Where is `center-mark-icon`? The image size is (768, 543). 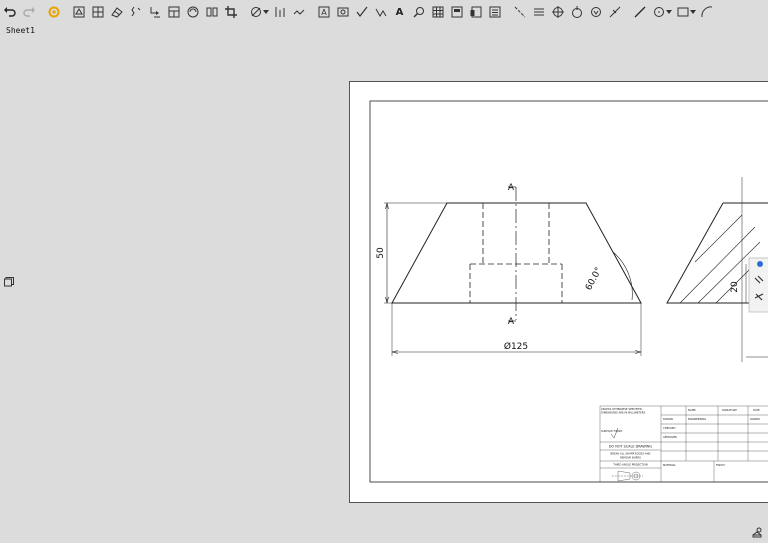 center-mark-icon is located at coordinates (558, 12).